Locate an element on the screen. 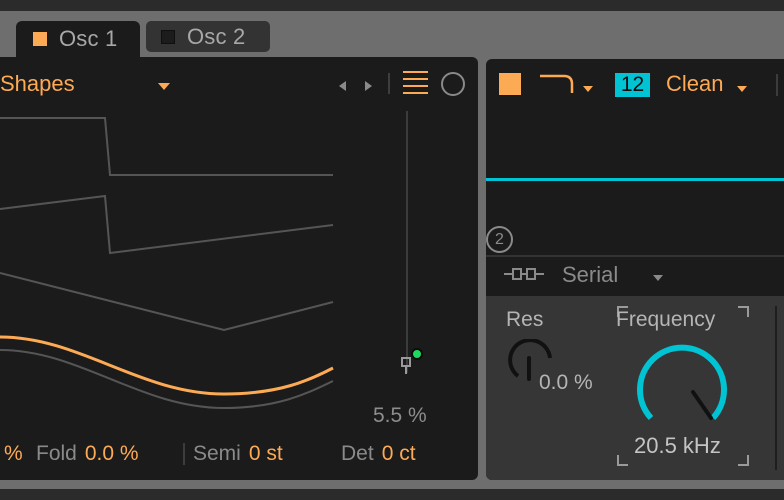 The width and height of the screenshot is (784, 500). tab-osc-2: Osc 2 is located at coordinates (208, 36).